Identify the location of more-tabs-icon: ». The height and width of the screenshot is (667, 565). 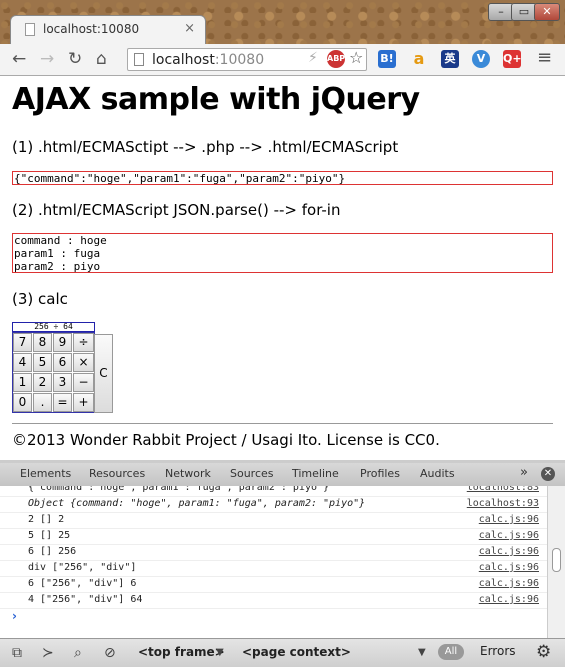
(524, 472).